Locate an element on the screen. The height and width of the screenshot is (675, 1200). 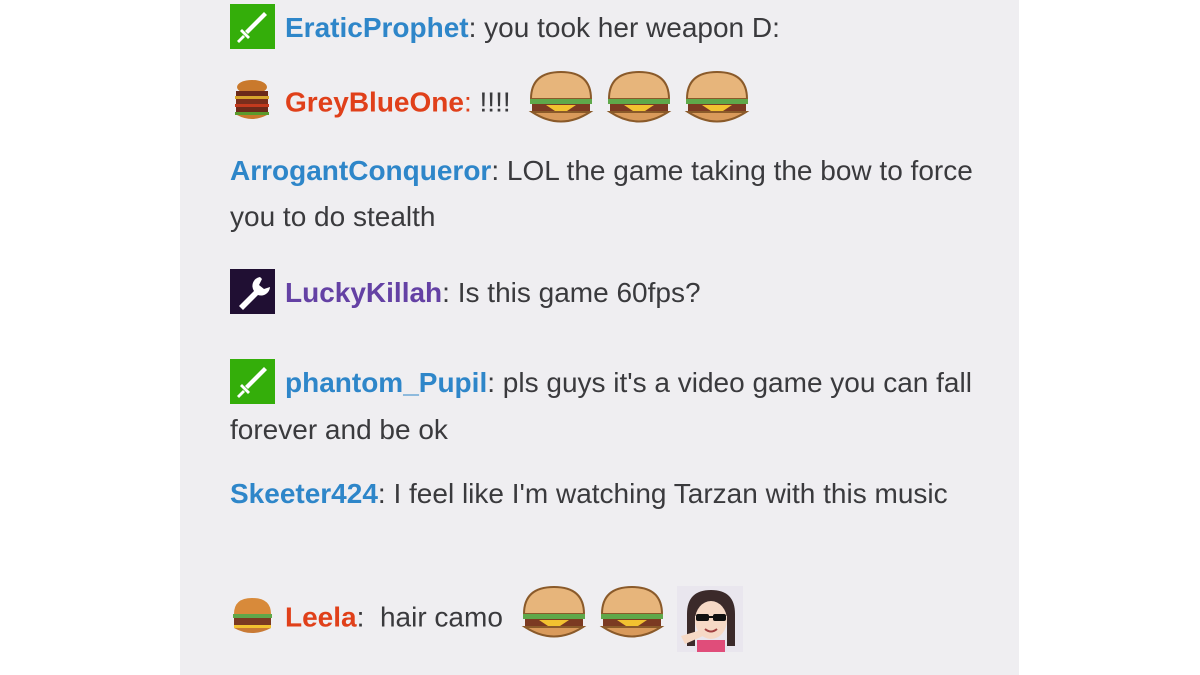
chat-username: EraticProphet is located at coordinates (377, 27).